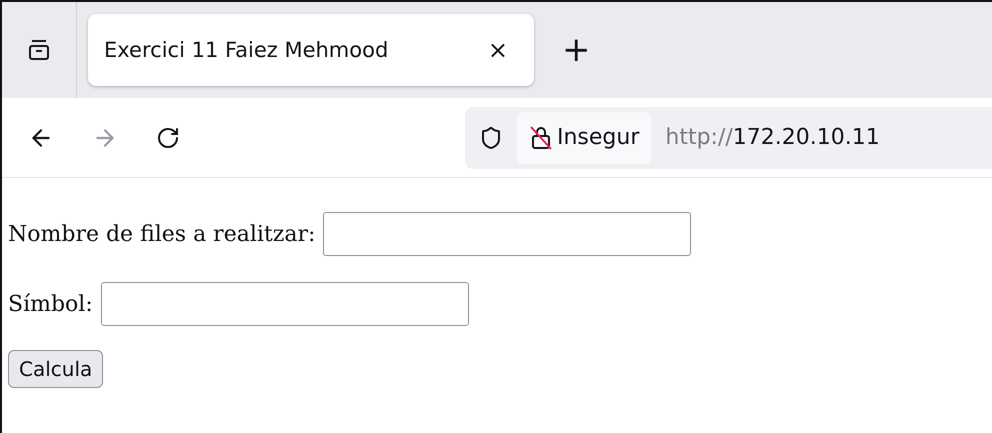  I want to click on security-indicator: Insegur, so click(584, 138).